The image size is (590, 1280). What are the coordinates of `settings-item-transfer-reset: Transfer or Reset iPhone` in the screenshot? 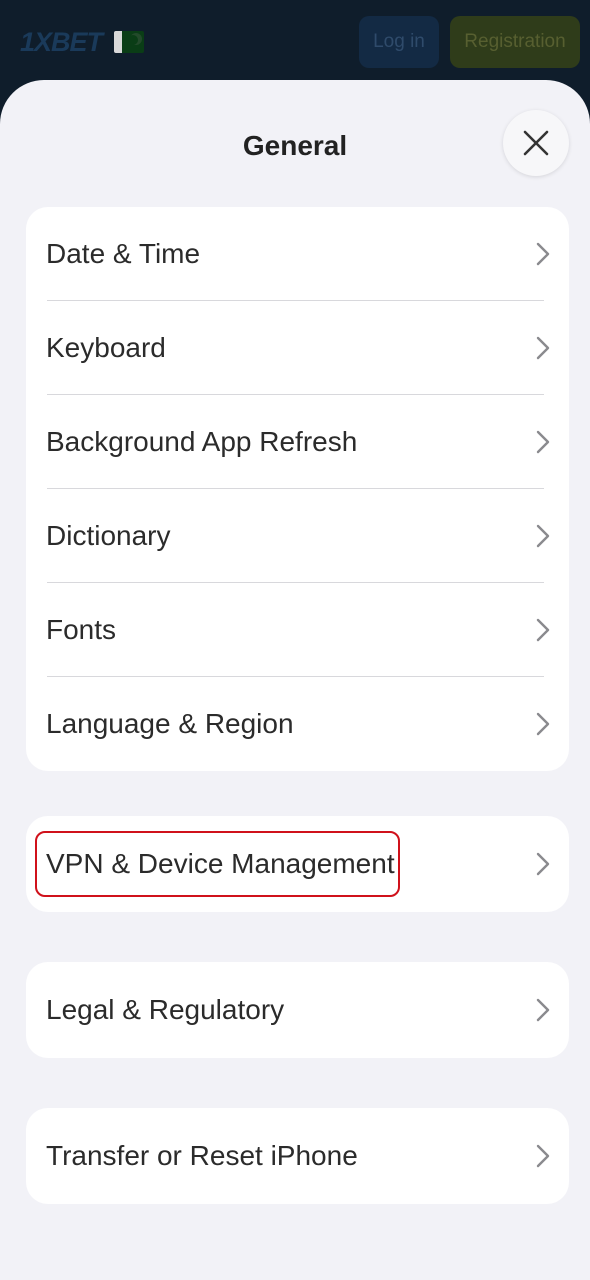 It's located at (297, 1156).